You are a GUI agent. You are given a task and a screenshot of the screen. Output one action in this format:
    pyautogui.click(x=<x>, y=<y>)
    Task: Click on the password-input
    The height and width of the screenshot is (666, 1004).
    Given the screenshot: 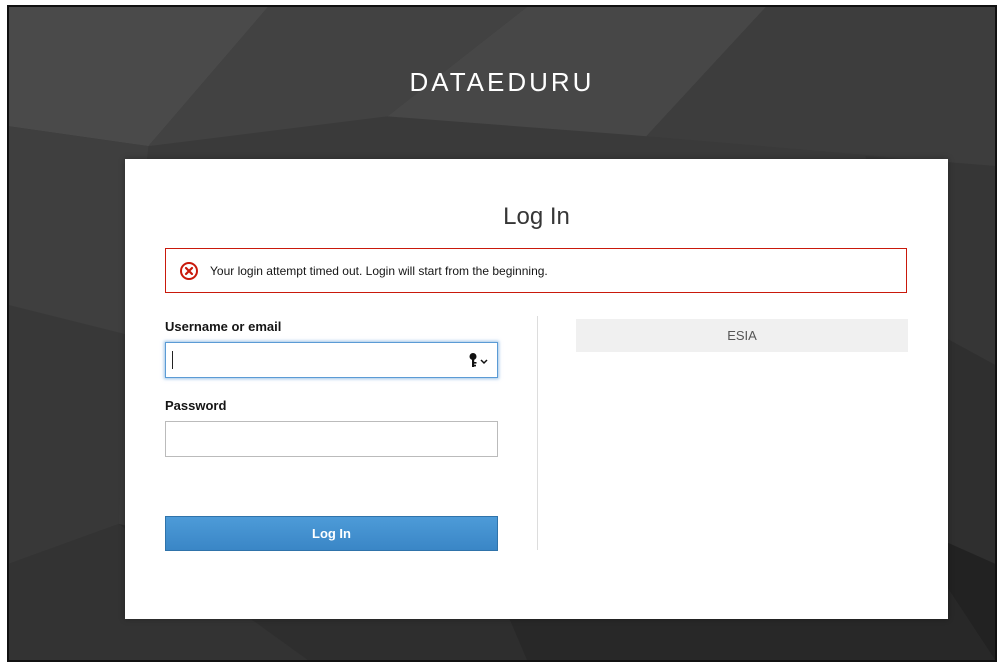 What is the action you would take?
    pyautogui.click(x=331, y=439)
    